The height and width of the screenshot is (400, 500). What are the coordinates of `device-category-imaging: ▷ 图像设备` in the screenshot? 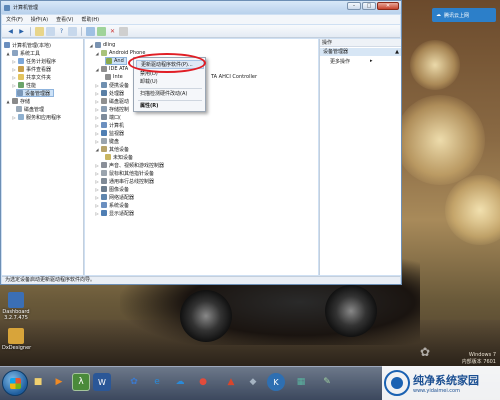 It's located at (112, 189).